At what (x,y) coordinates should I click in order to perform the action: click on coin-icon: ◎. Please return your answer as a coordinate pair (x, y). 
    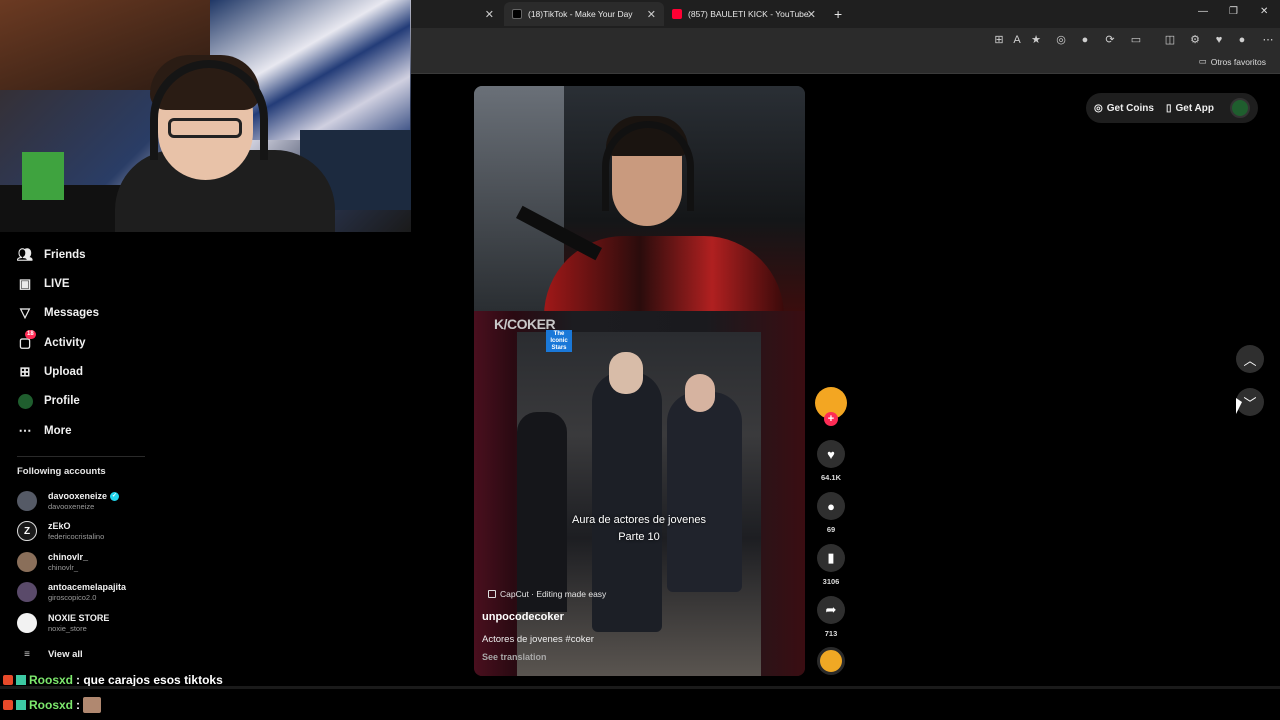
    Looking at the image, I should click on (1098, 108).